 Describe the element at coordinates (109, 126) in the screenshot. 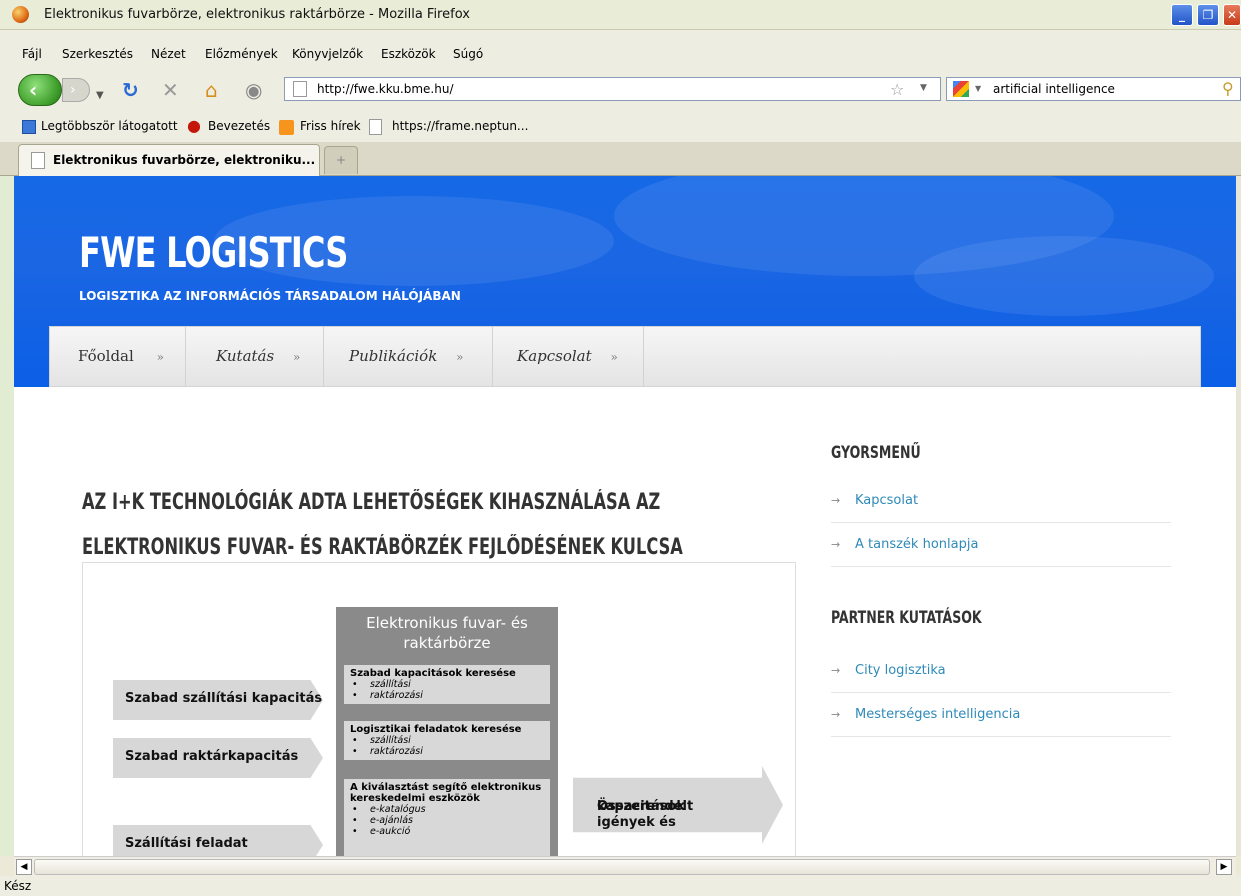

I see `bookmark-most-visited: Legtöbbször látogatott` at that location.